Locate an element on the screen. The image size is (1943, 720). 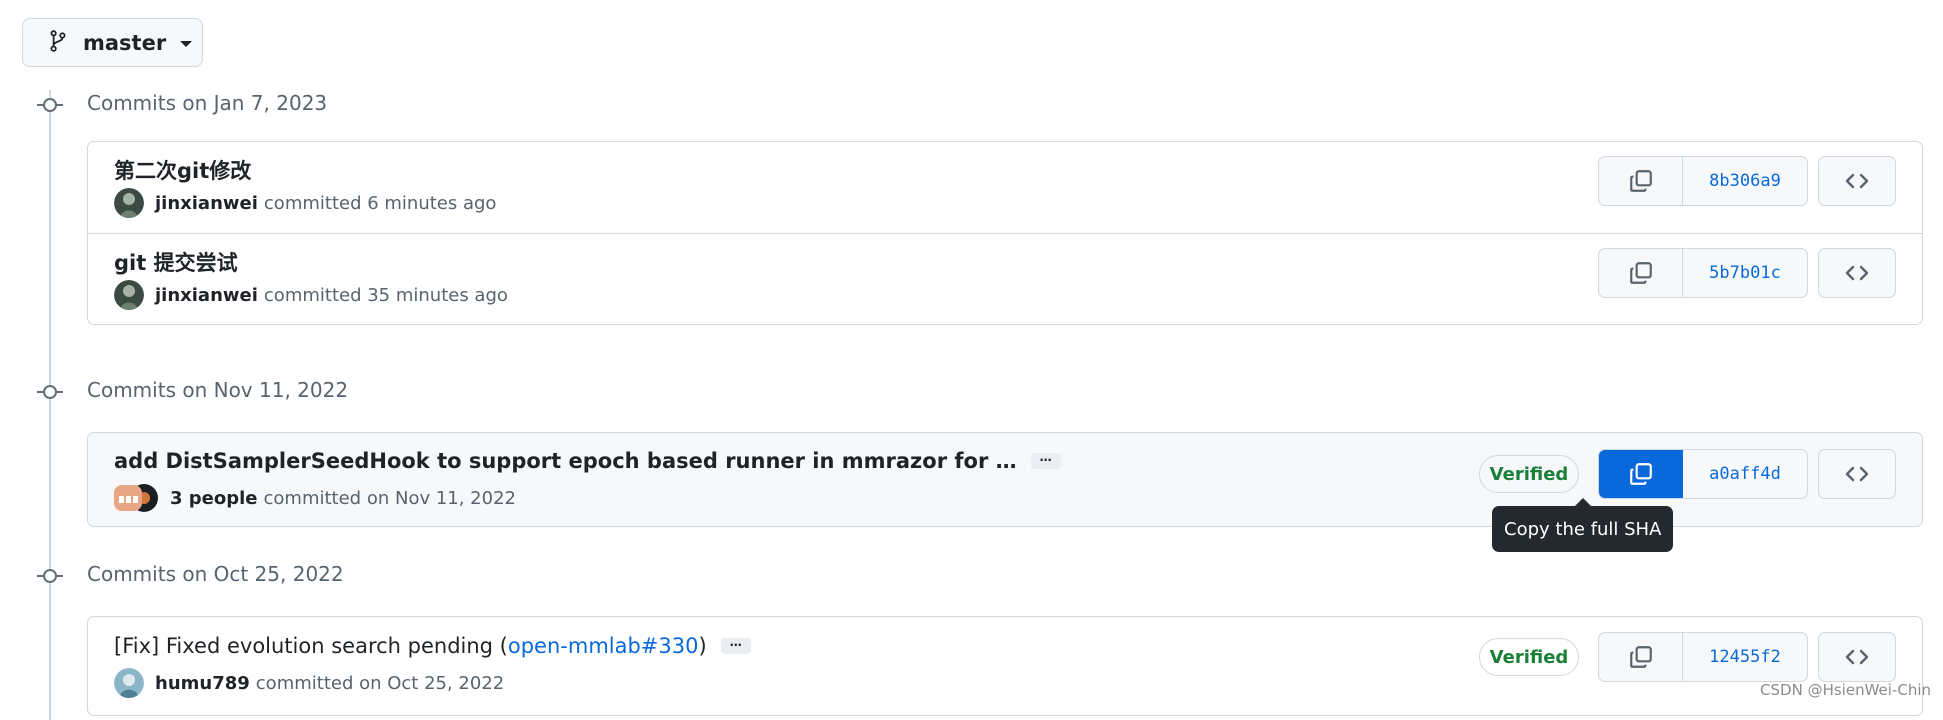
watermark: CSDN @HsienWei-Chin is located at coordinates (1845, 690).